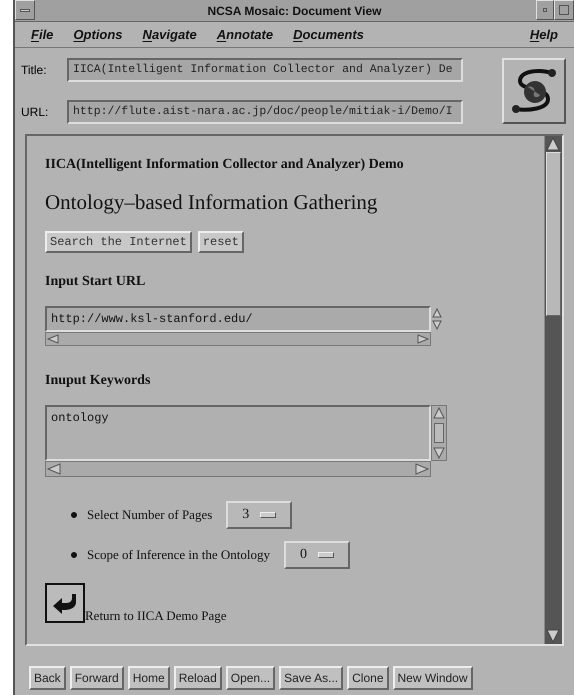  Describe the element at coordinates (328, 34) in the screenshot. I see `menu-item: Documents` at that location.